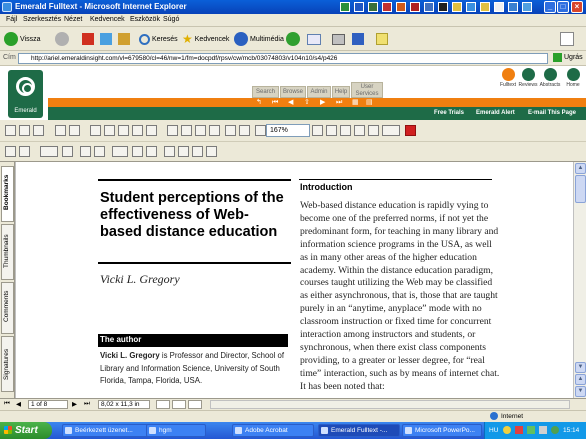 This screenshot has width=586, height=439. What do you see at coordinates (579, 280) in the screenshot?
I see `vertical-scrollbar: ▲ ▼ ▲ ▼` at bounding box center [579, 280].